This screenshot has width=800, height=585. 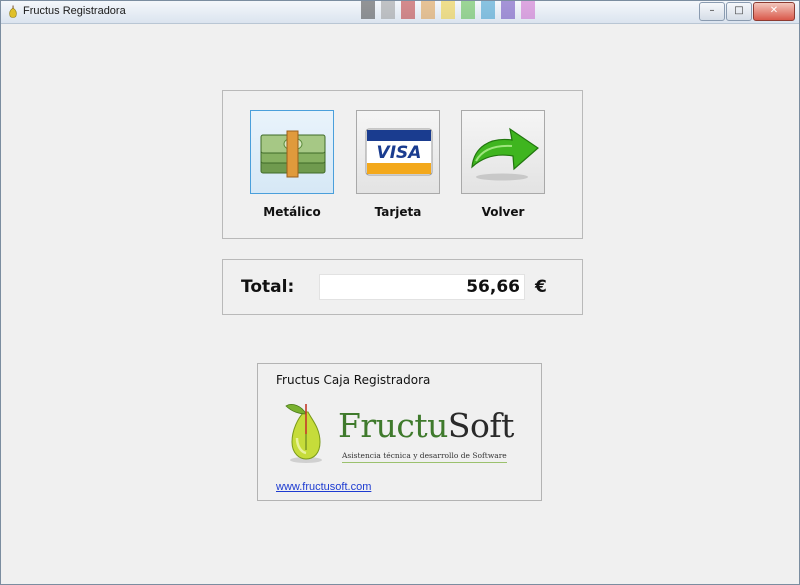 What do you see at coordinates (480, 425) in the screenshot?
I see `brand-soft: Soft` at bounding box center [480, 425].